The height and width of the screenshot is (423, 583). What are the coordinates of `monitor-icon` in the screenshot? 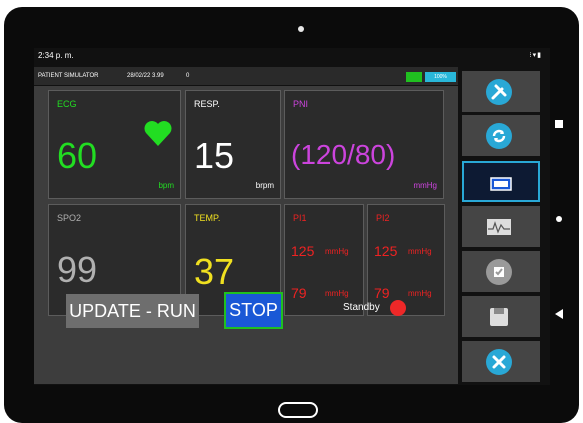 It's located at (501, 184).